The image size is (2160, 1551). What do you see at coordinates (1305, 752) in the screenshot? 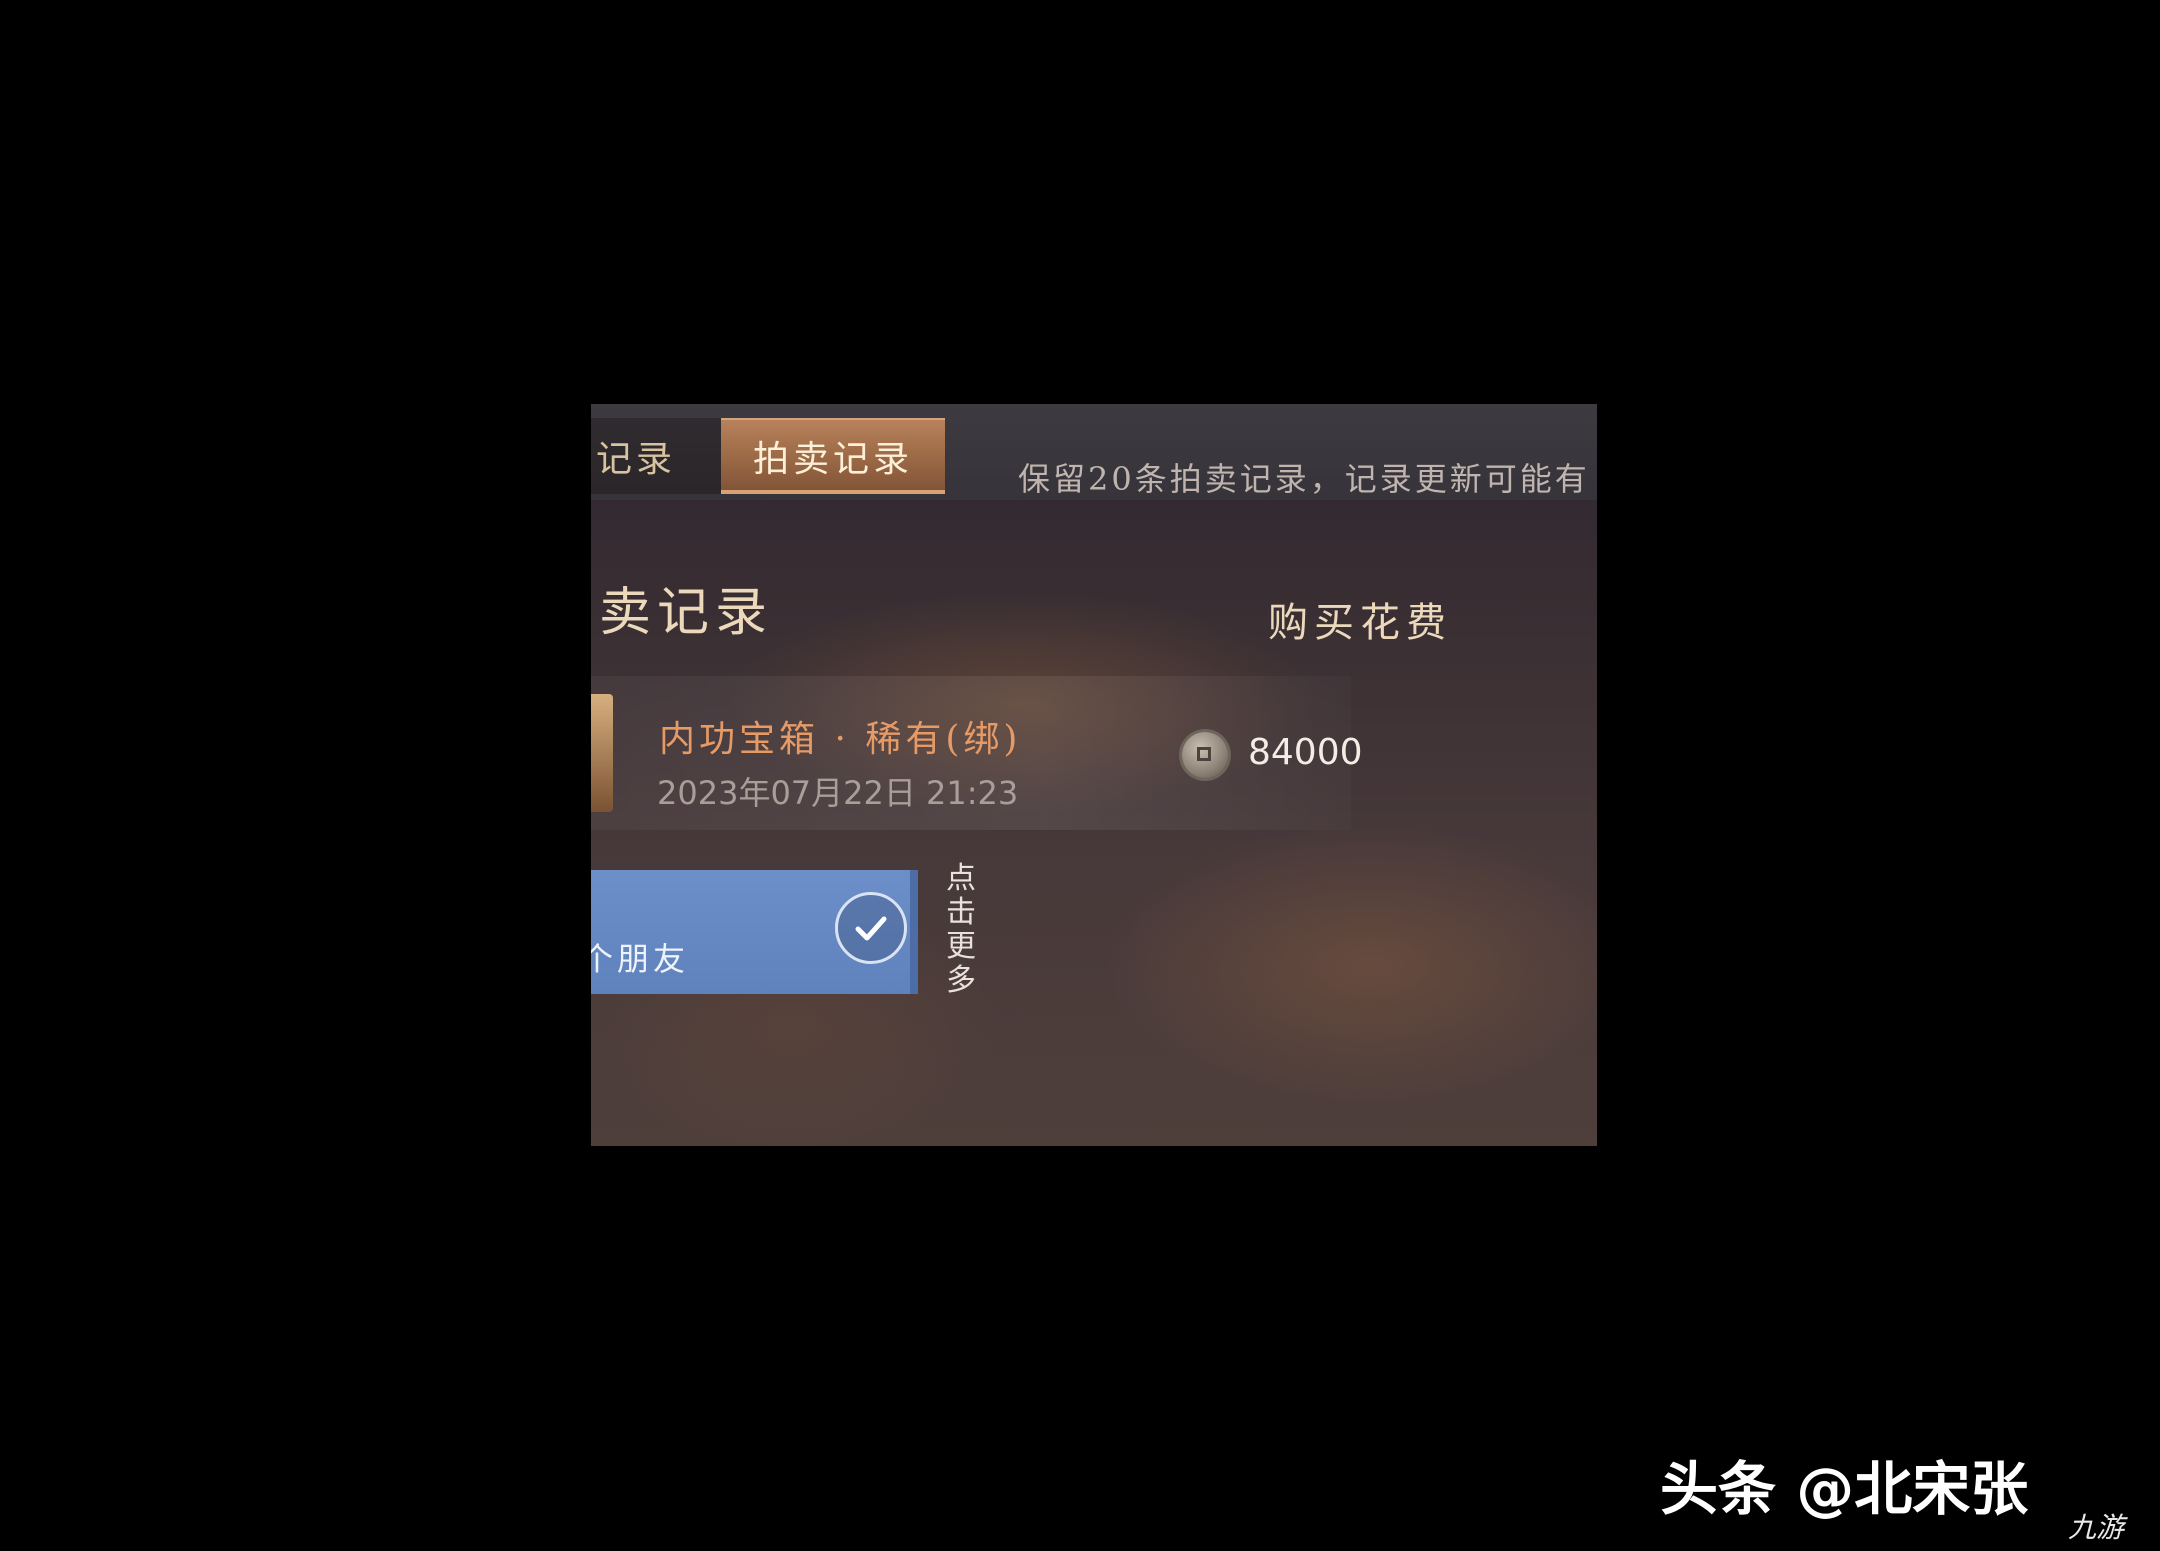
I see `cost-value: 84000` at bounding box center [1305, 752].